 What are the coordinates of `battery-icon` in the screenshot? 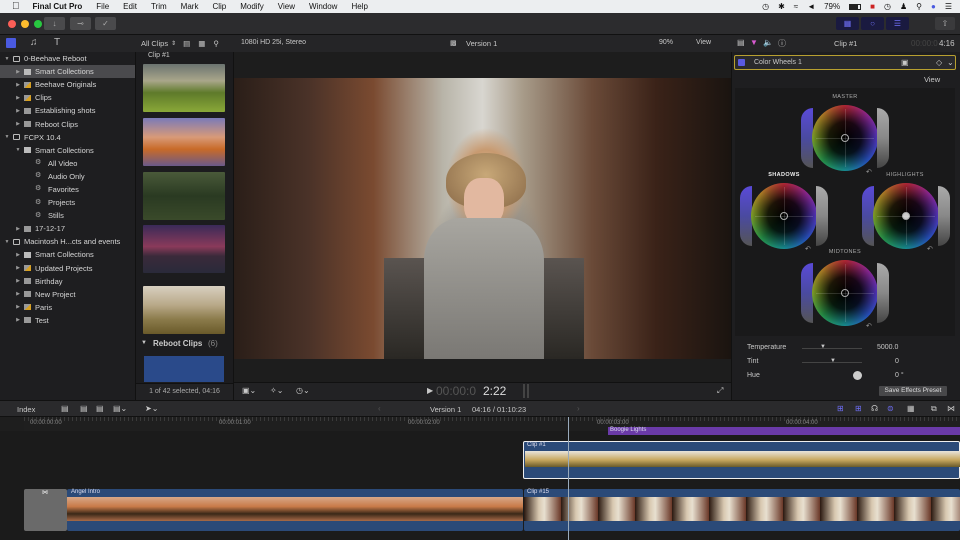 It's located at (855, 6).